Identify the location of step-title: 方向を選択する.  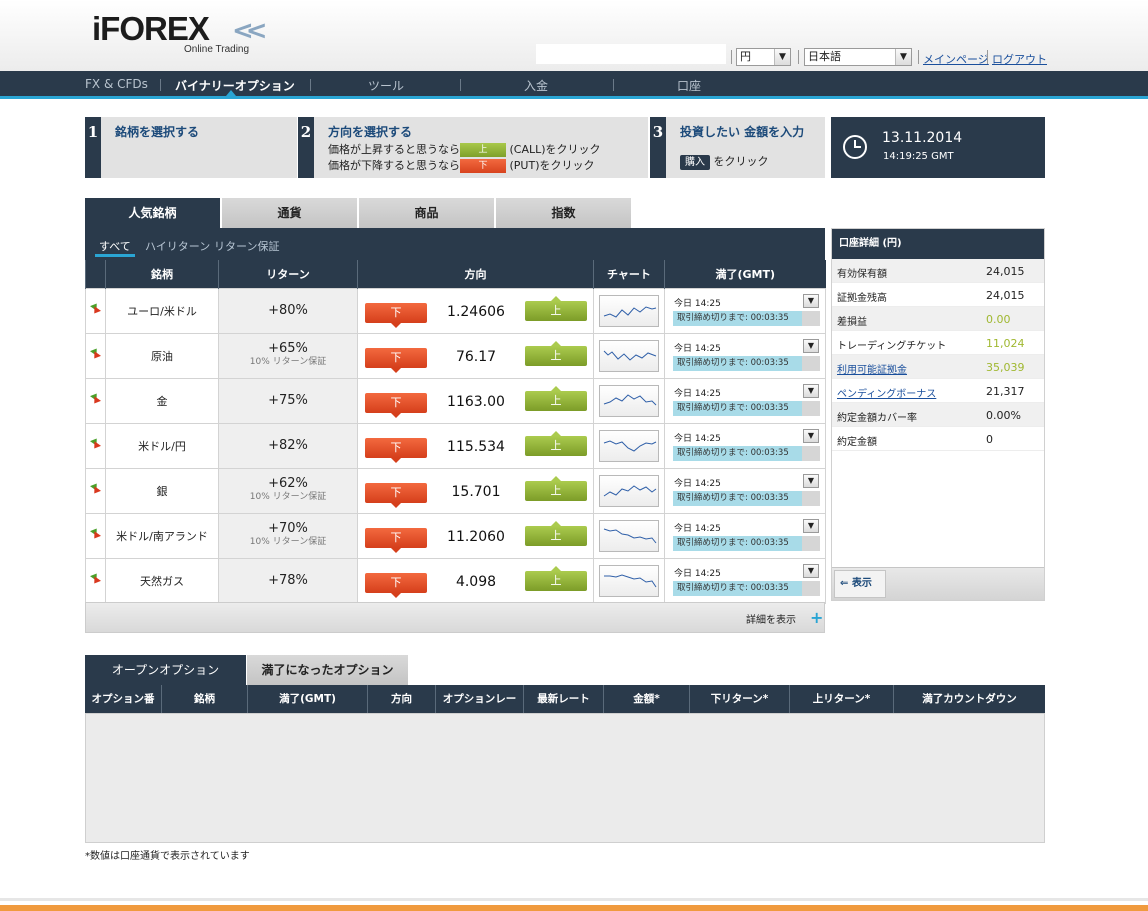
(370, 132).